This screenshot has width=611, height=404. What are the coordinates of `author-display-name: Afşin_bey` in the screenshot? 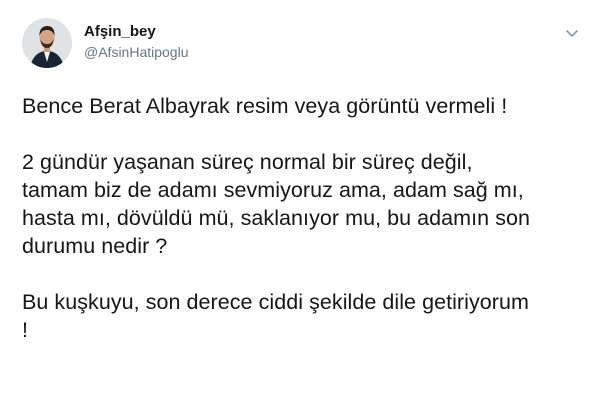 It's located at (136, 31).